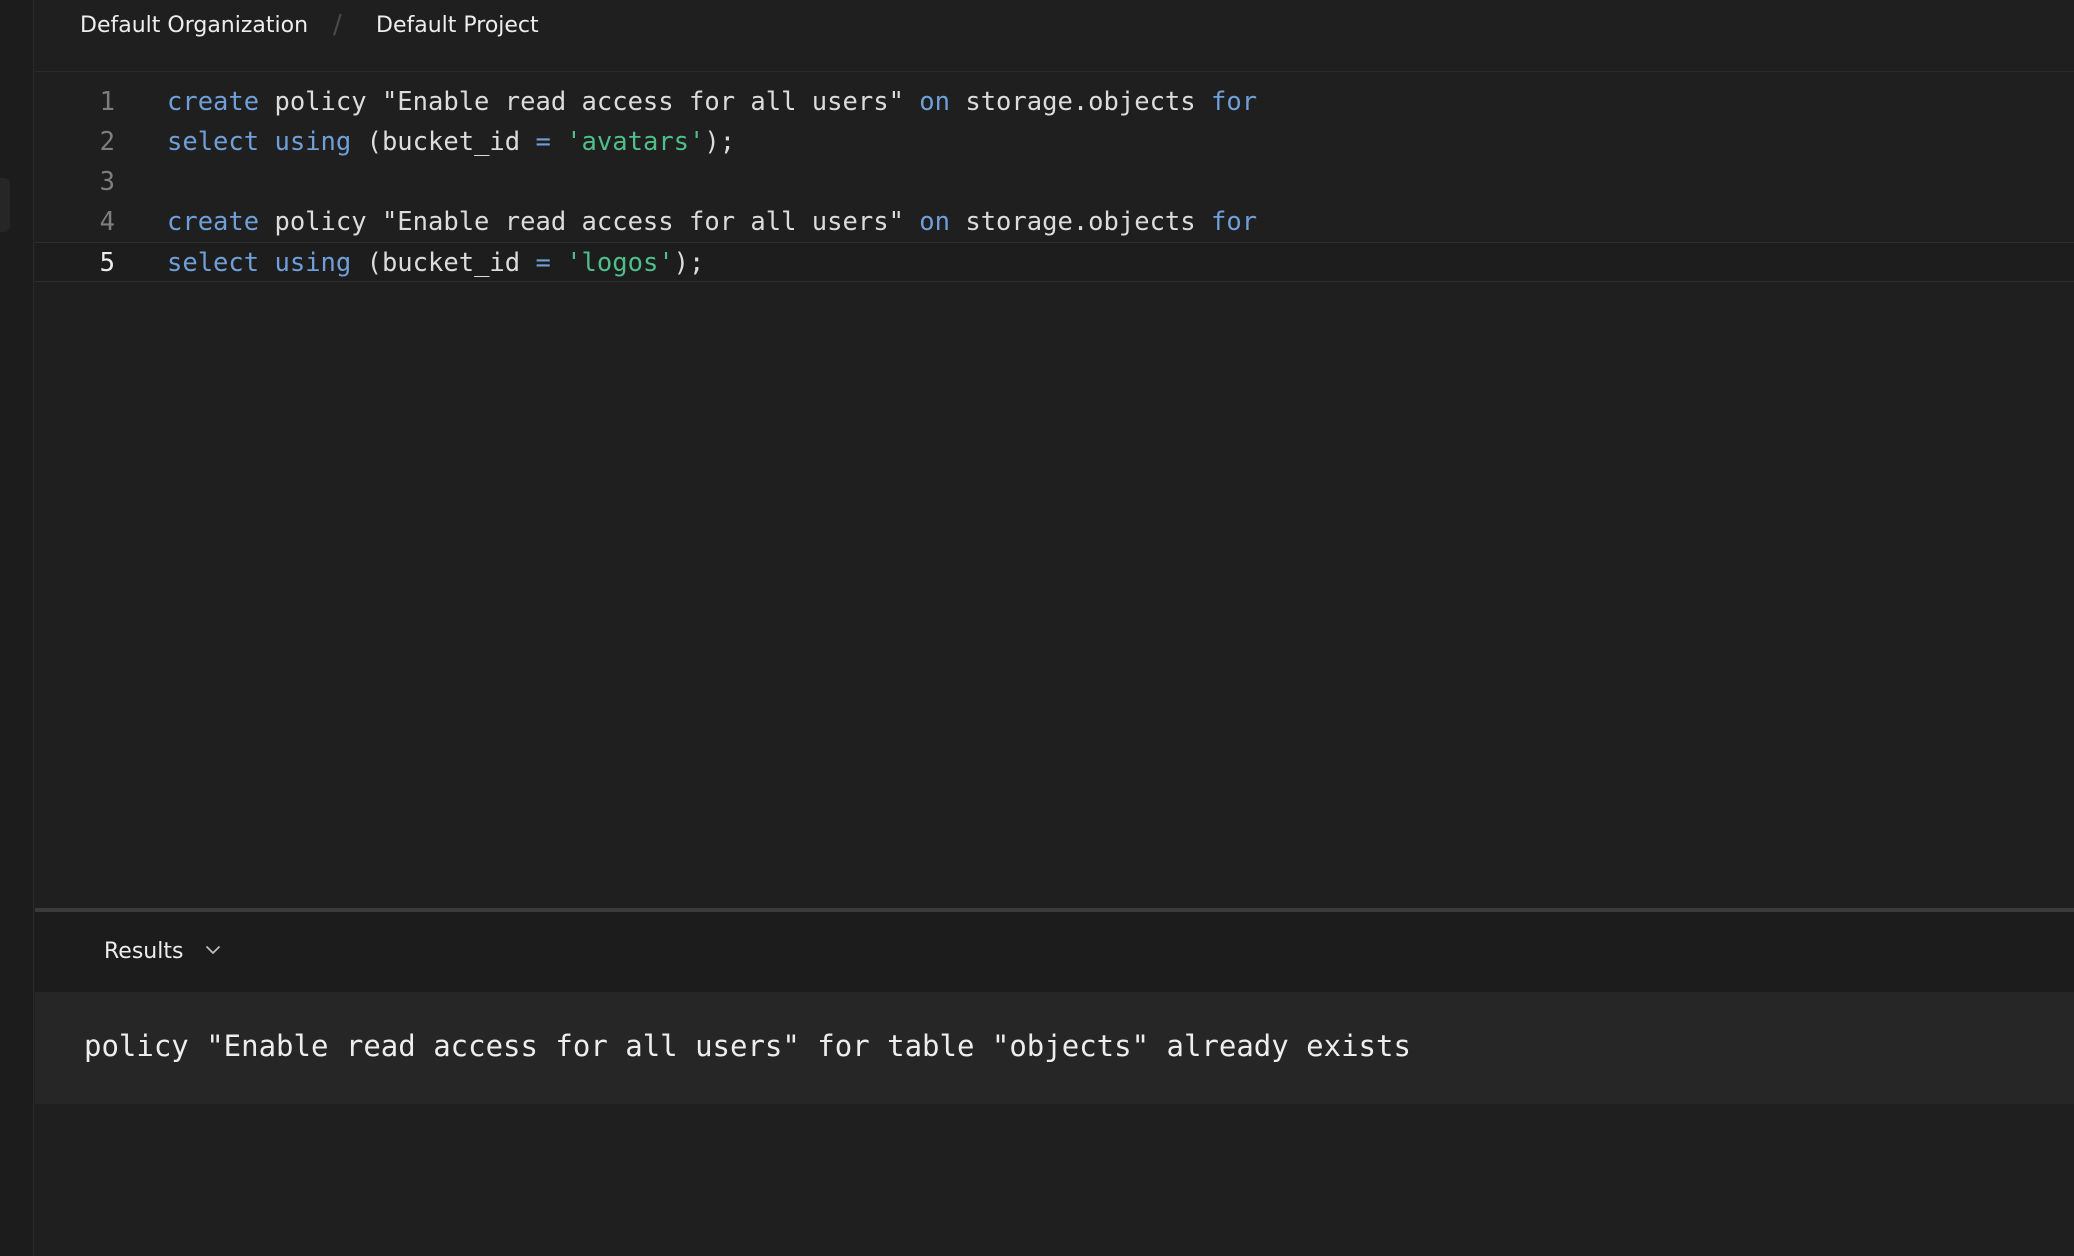 This screenshot has height=1256, width=2074. What do you see at coordinates (1054, 142) in the screenshot?
I see `code-line: 2 select using (bucket_id = 'avatars');` at bounding box center [1054, 142].